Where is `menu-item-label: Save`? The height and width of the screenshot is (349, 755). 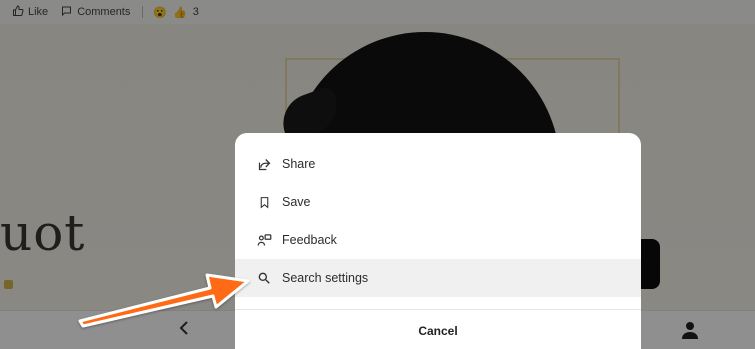 menu-item-label: Save is located at coordinates (296, 202).